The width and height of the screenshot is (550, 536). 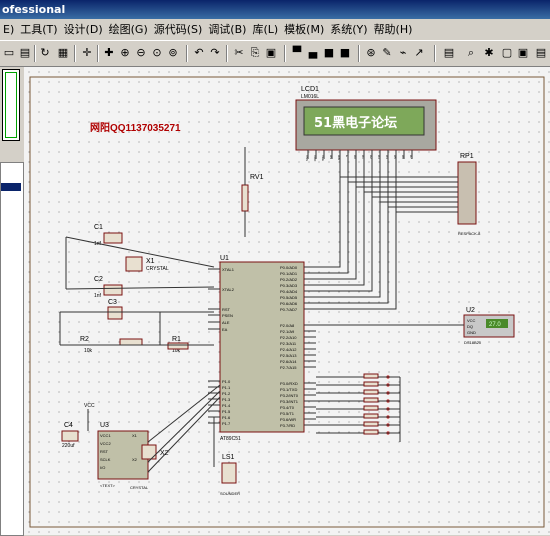 What do you see at coordinates (387, 234) in the screenshot?
I see `lcd-bus-wires` at bounding box center [387, 234].